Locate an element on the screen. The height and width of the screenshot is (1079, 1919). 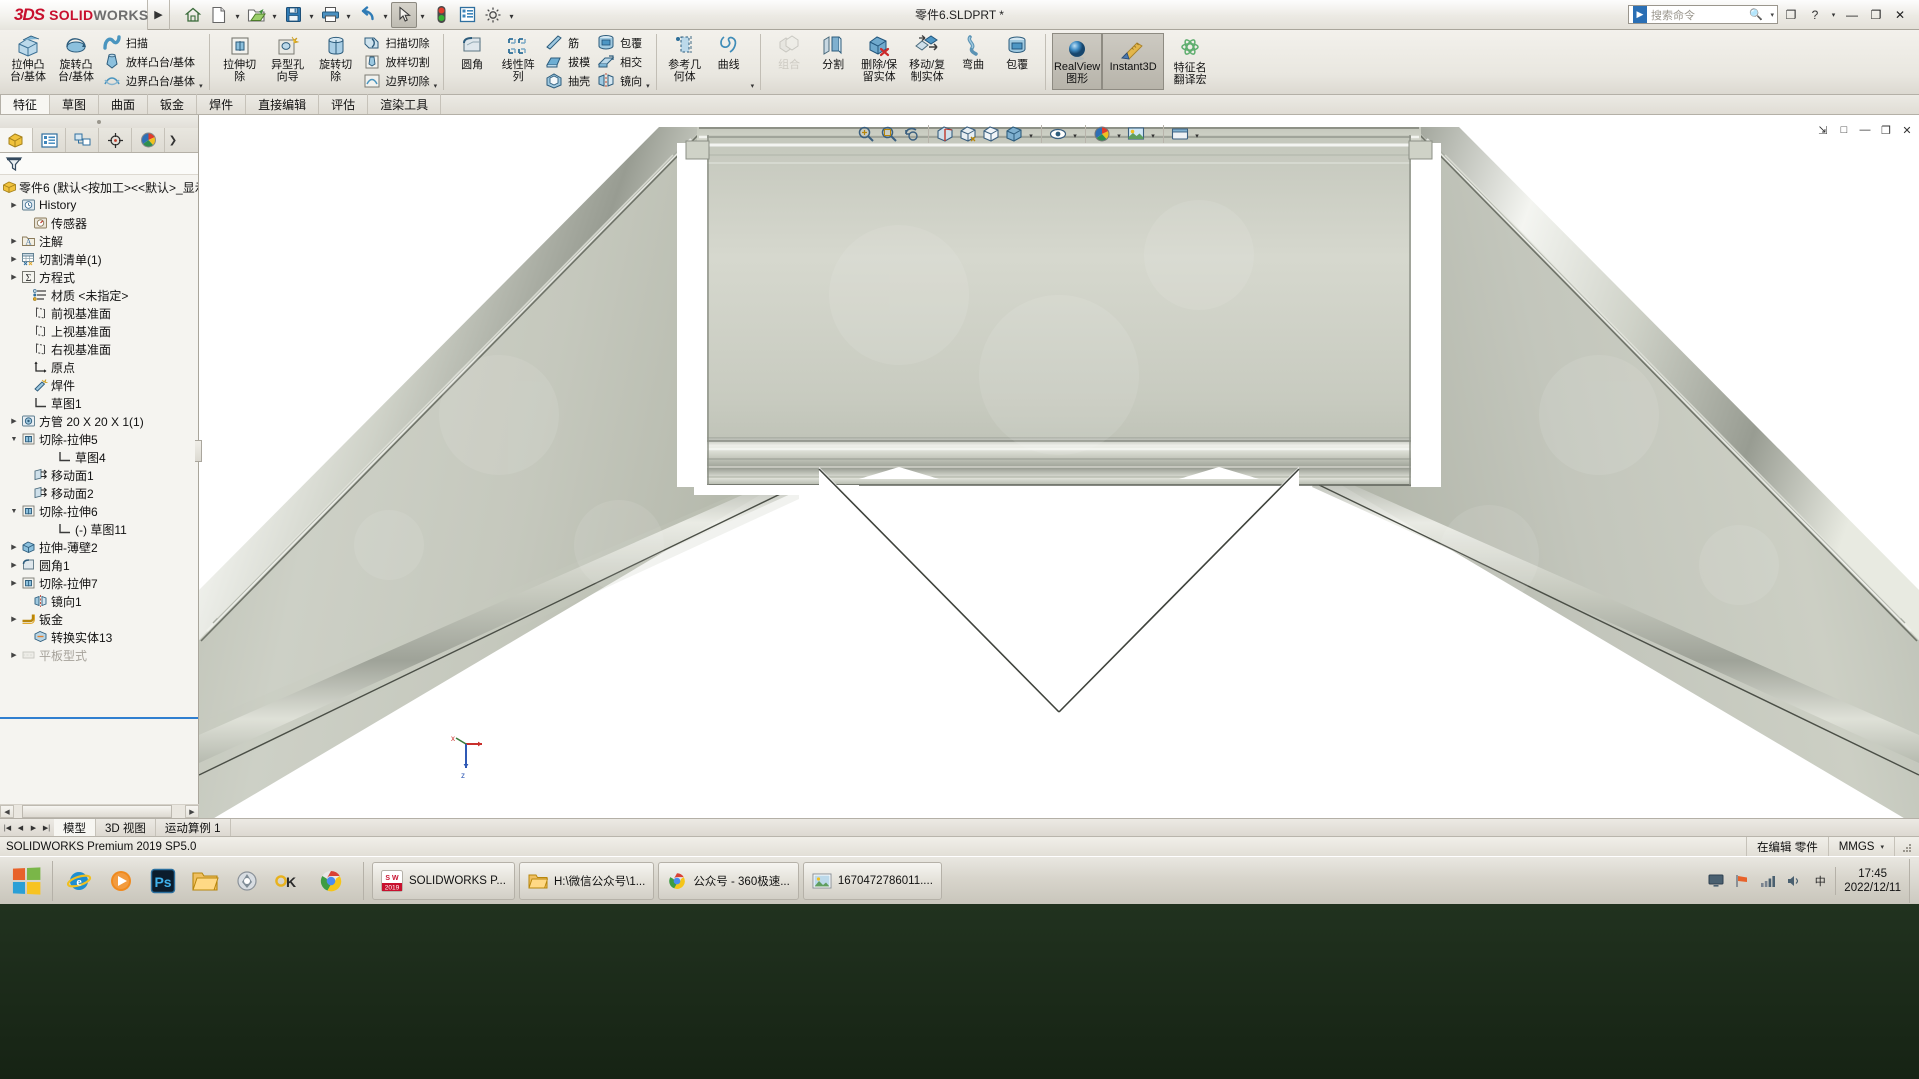
scroll-right-arrow: ▶ is located at coordinates (192, 811).